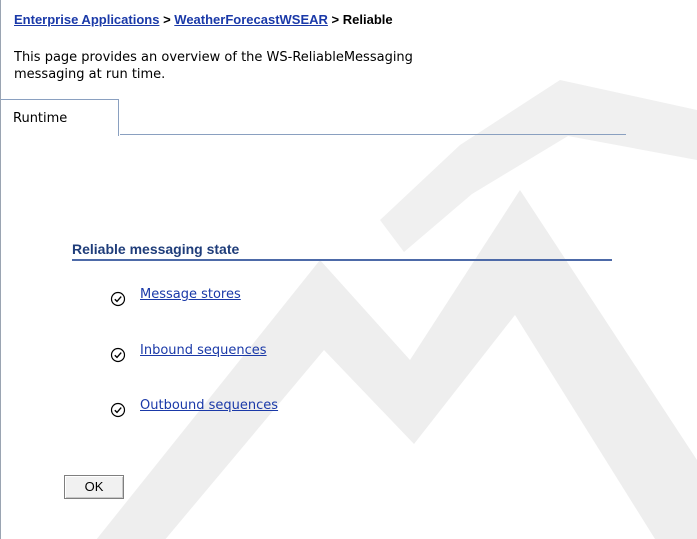 This screenshot has width=697, height=539. Describe the element at coordinates (367, 19) in the screenshot. I see `breadcrumb-current: Reliable` at that location.